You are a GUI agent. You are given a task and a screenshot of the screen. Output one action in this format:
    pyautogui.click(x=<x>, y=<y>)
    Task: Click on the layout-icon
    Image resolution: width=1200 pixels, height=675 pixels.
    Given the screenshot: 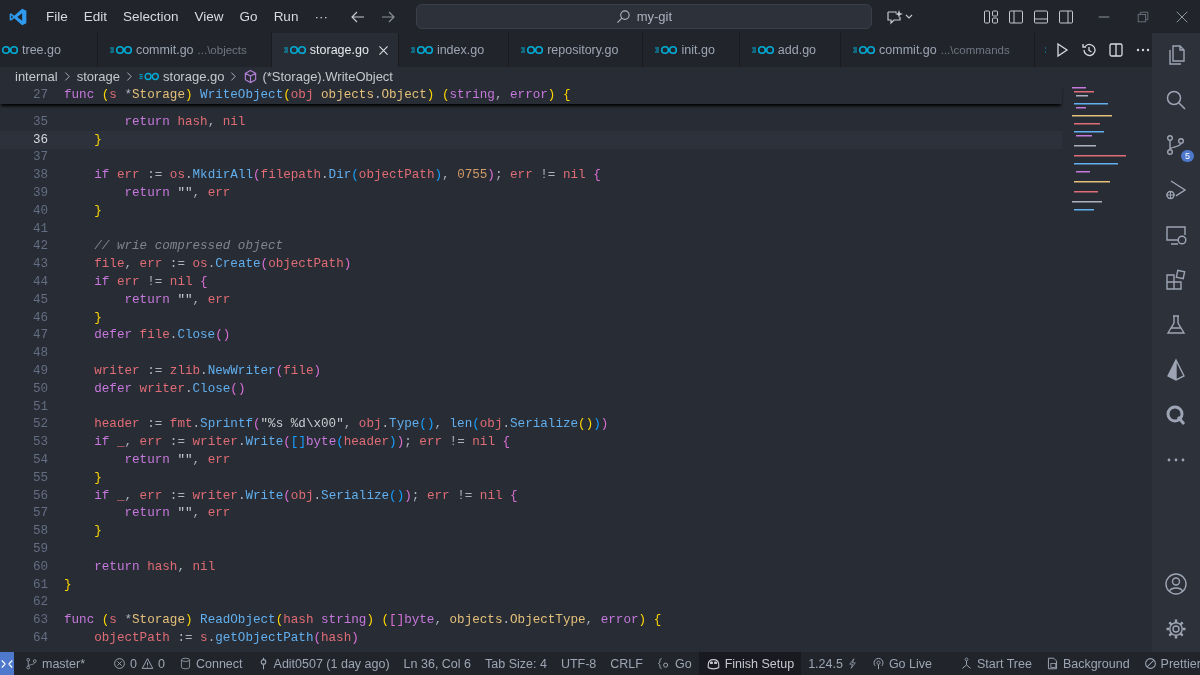 What is the action you would take?
    pyautogui.click(x=991, y=16)
    